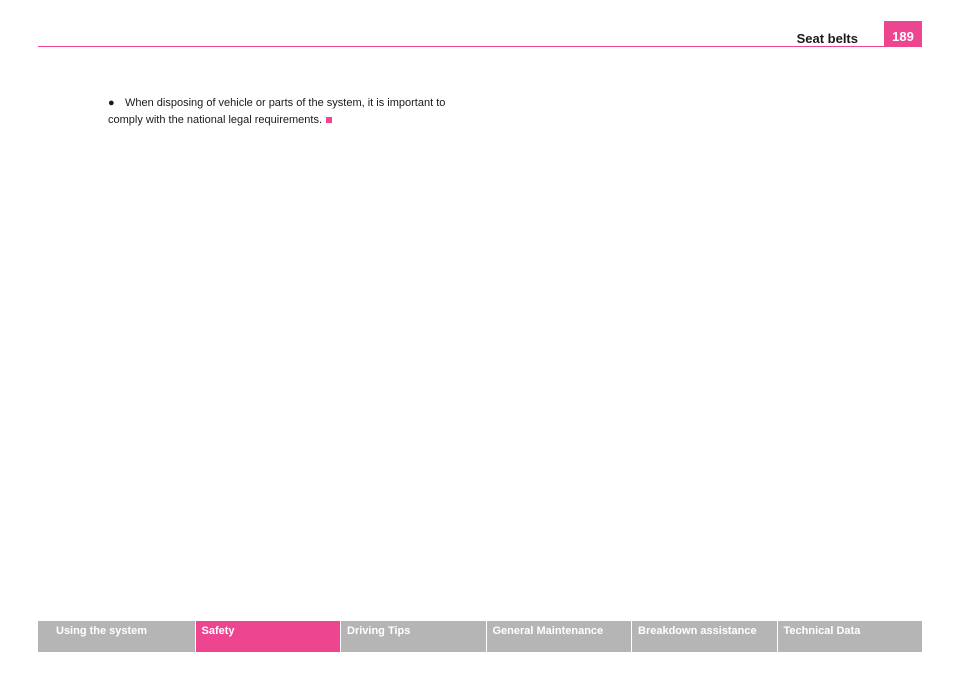  Describe the element at coordinates (705, 636) in the screenshot. I see `nav-tab-breakdown-assistance: Breakdown assistance` at that location.